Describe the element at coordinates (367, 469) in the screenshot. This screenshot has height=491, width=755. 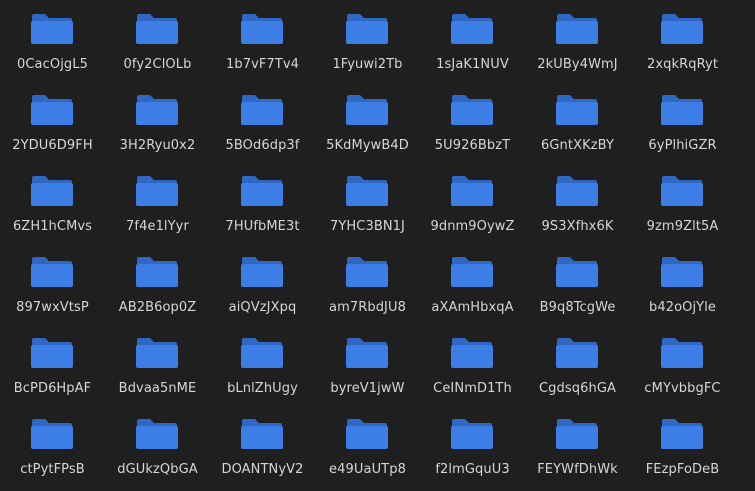
I see `folder-label: e49UaUTp8` at that location.